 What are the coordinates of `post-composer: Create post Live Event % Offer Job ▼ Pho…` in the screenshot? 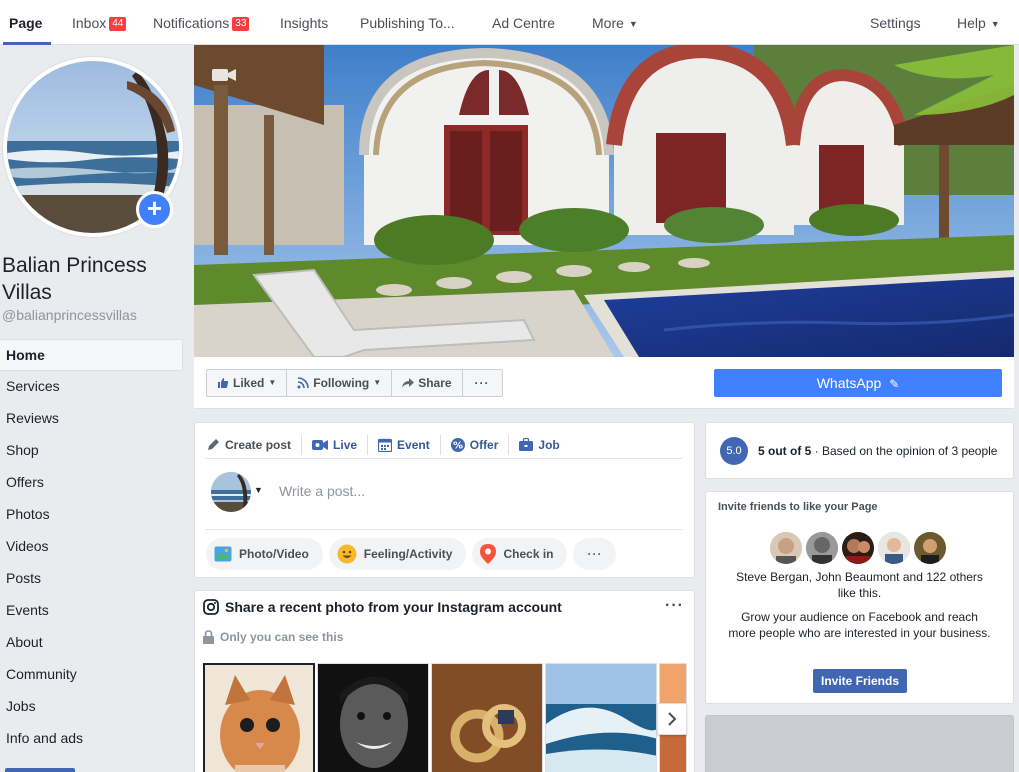 It's located at (444, 500).